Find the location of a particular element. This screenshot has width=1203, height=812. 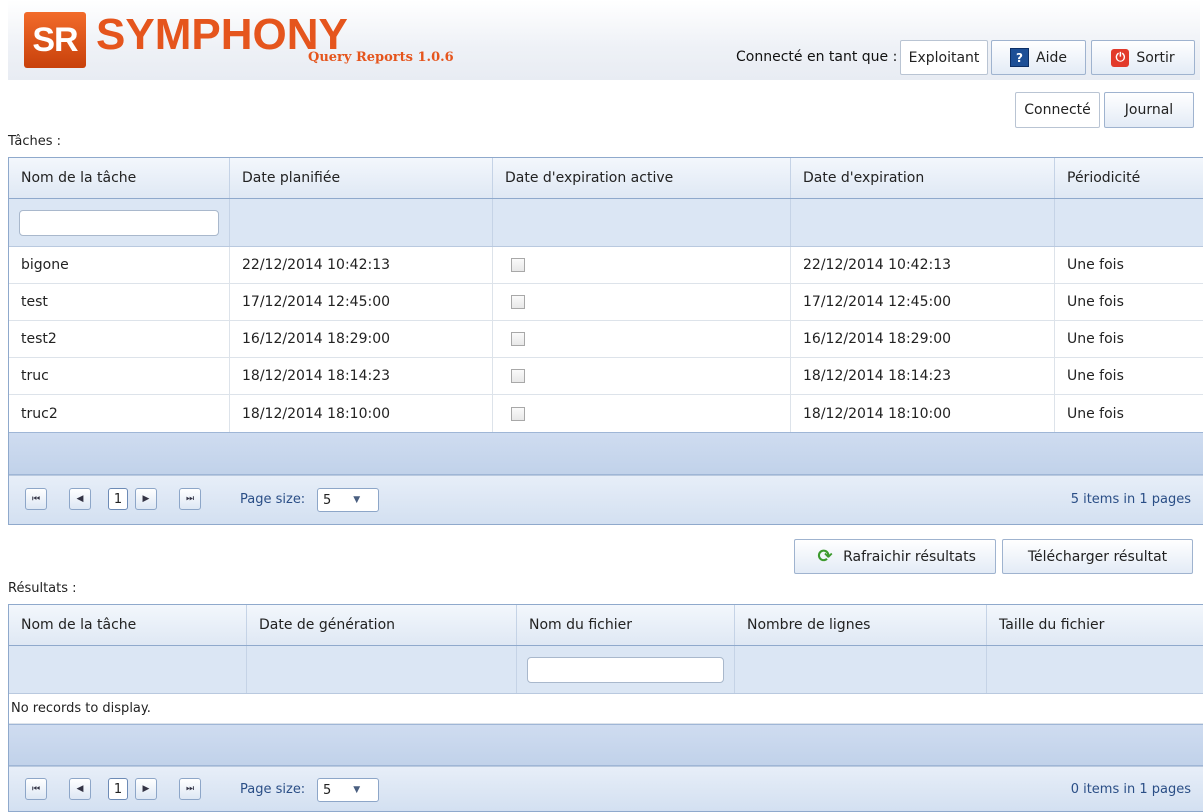

refresh-icon: ⟳ is located at coordinates (825, 556).